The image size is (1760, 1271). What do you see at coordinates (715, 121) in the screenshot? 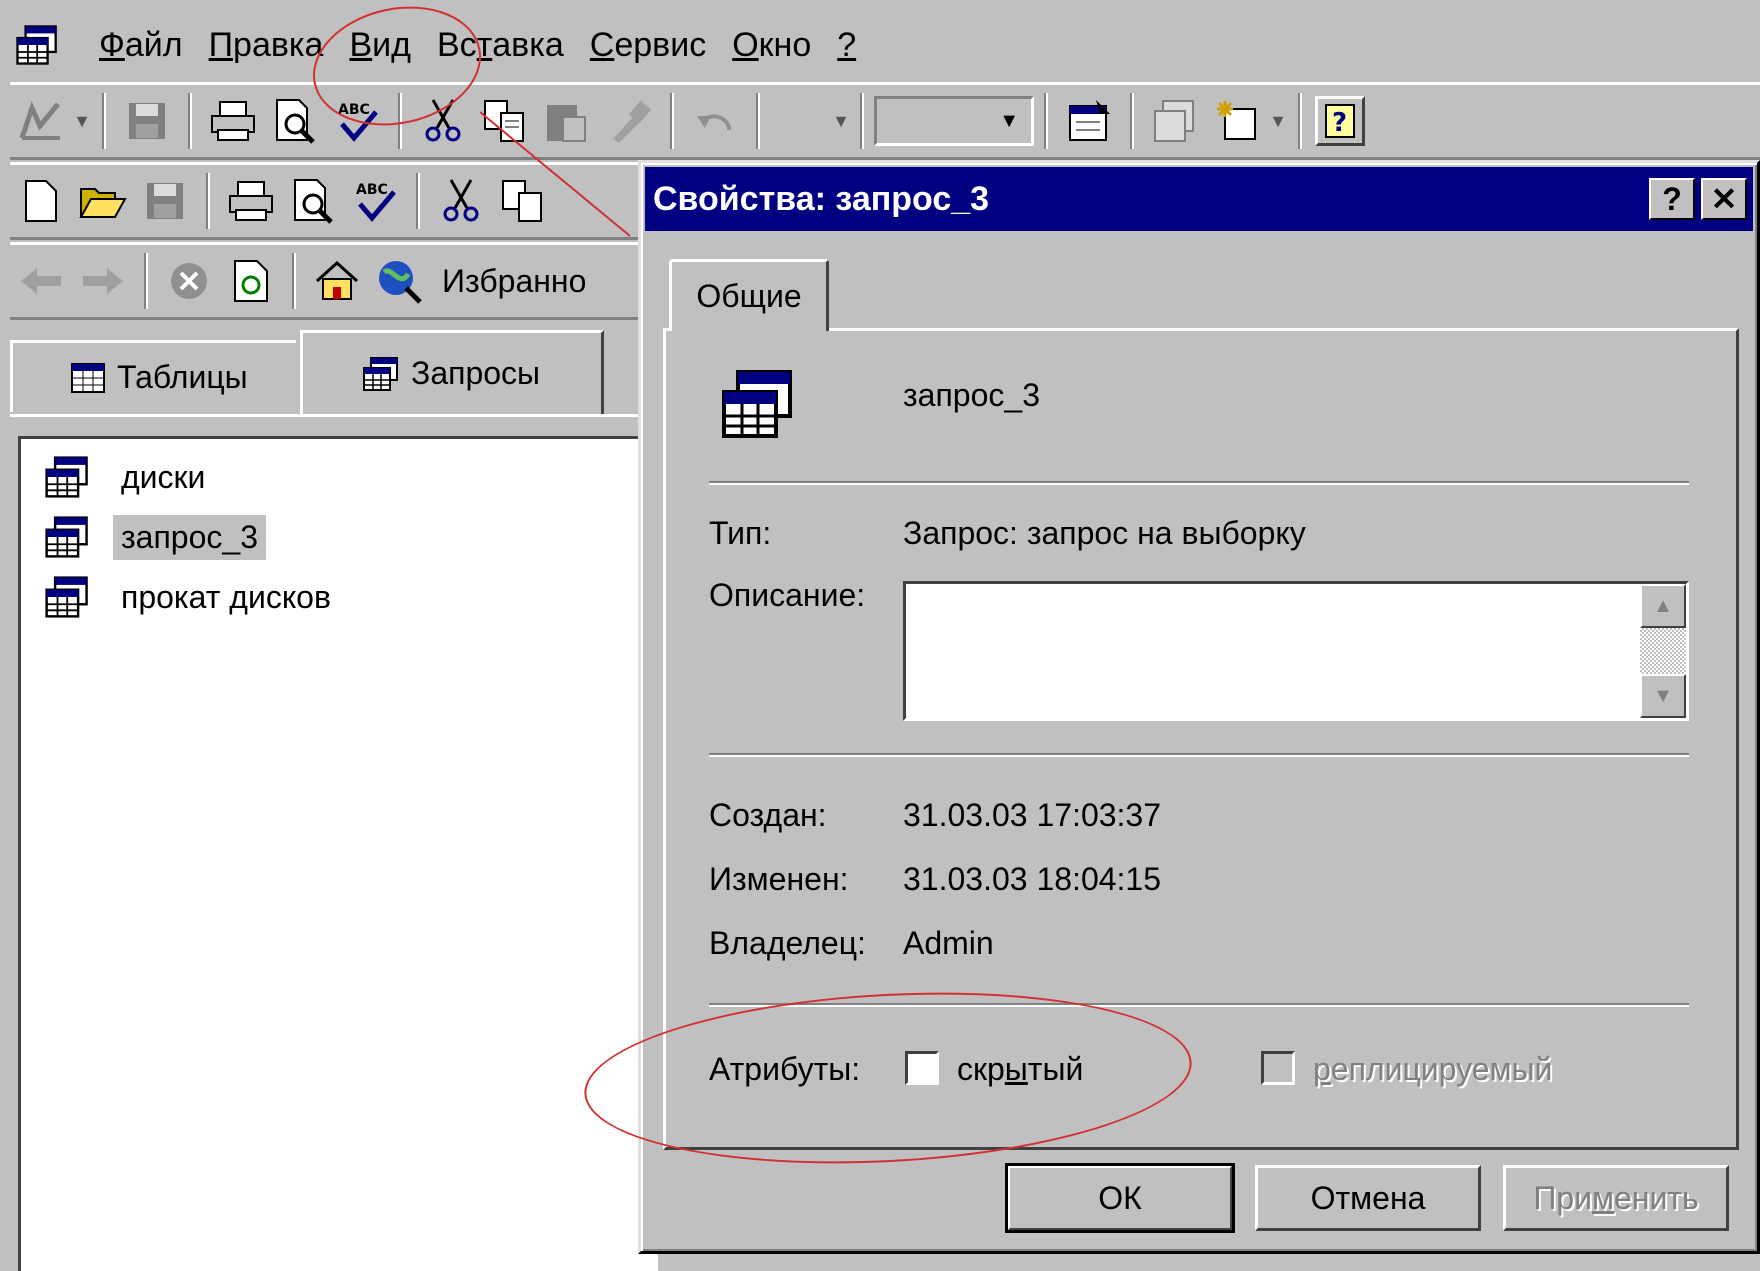
I see `undo-icon` at bounding box center [715, 121].